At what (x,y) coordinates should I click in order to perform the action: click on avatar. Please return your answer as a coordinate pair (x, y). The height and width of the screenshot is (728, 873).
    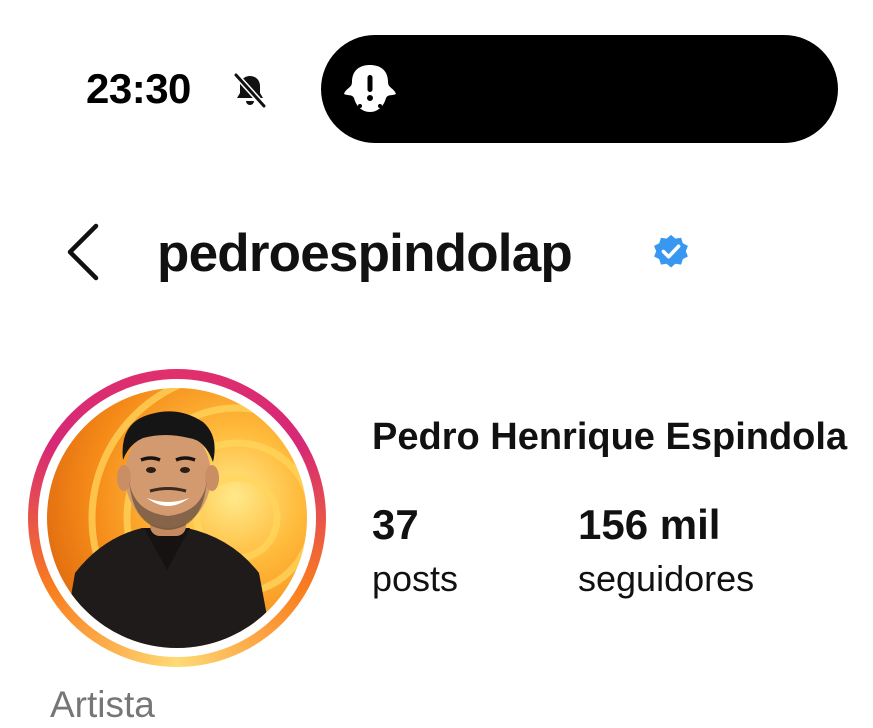
    Looking at the image, I should click on (177, 518).